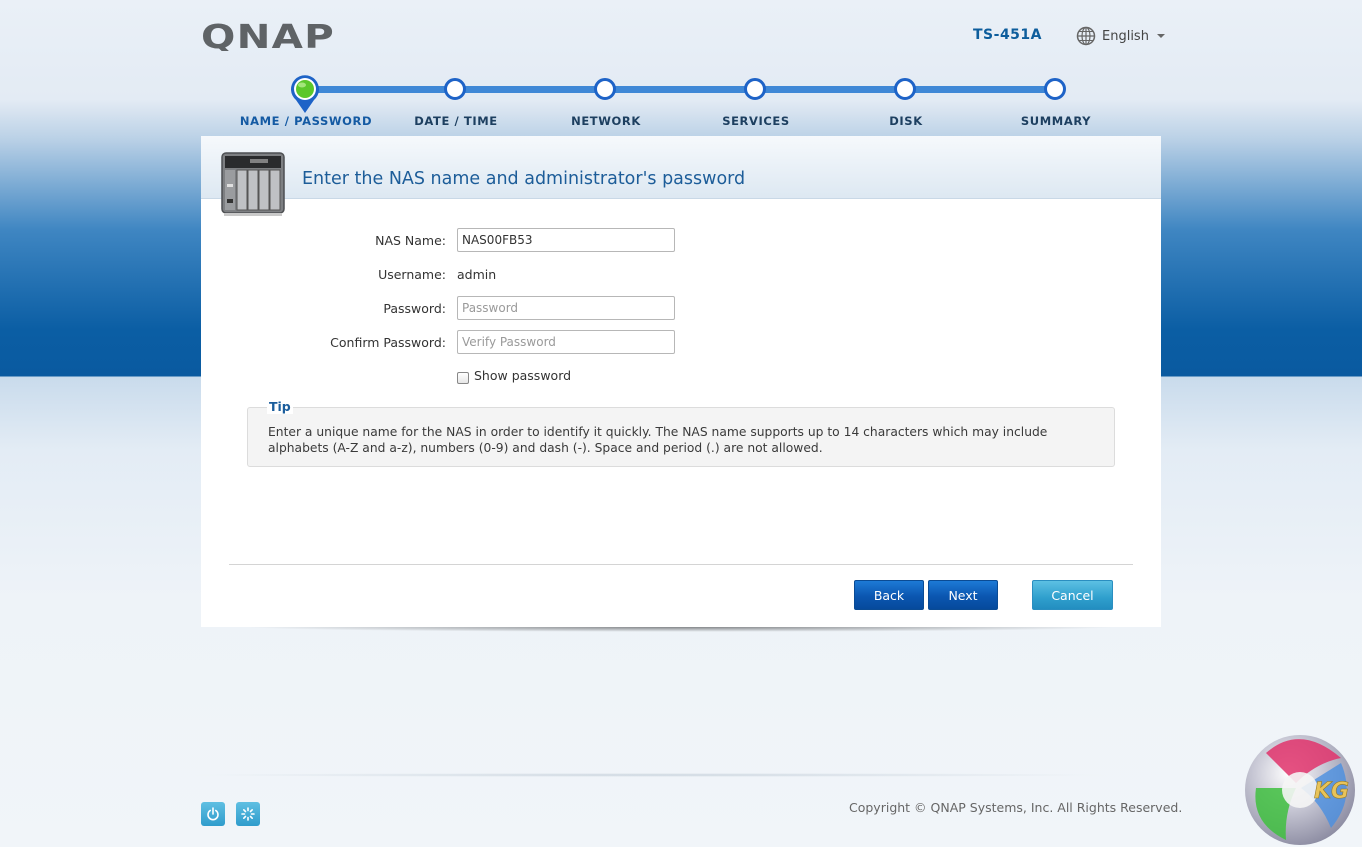  What do you see at coordinates (905, 89) in the screenshot?
I see `step-dot-disk` at bounding box center [905, 89].